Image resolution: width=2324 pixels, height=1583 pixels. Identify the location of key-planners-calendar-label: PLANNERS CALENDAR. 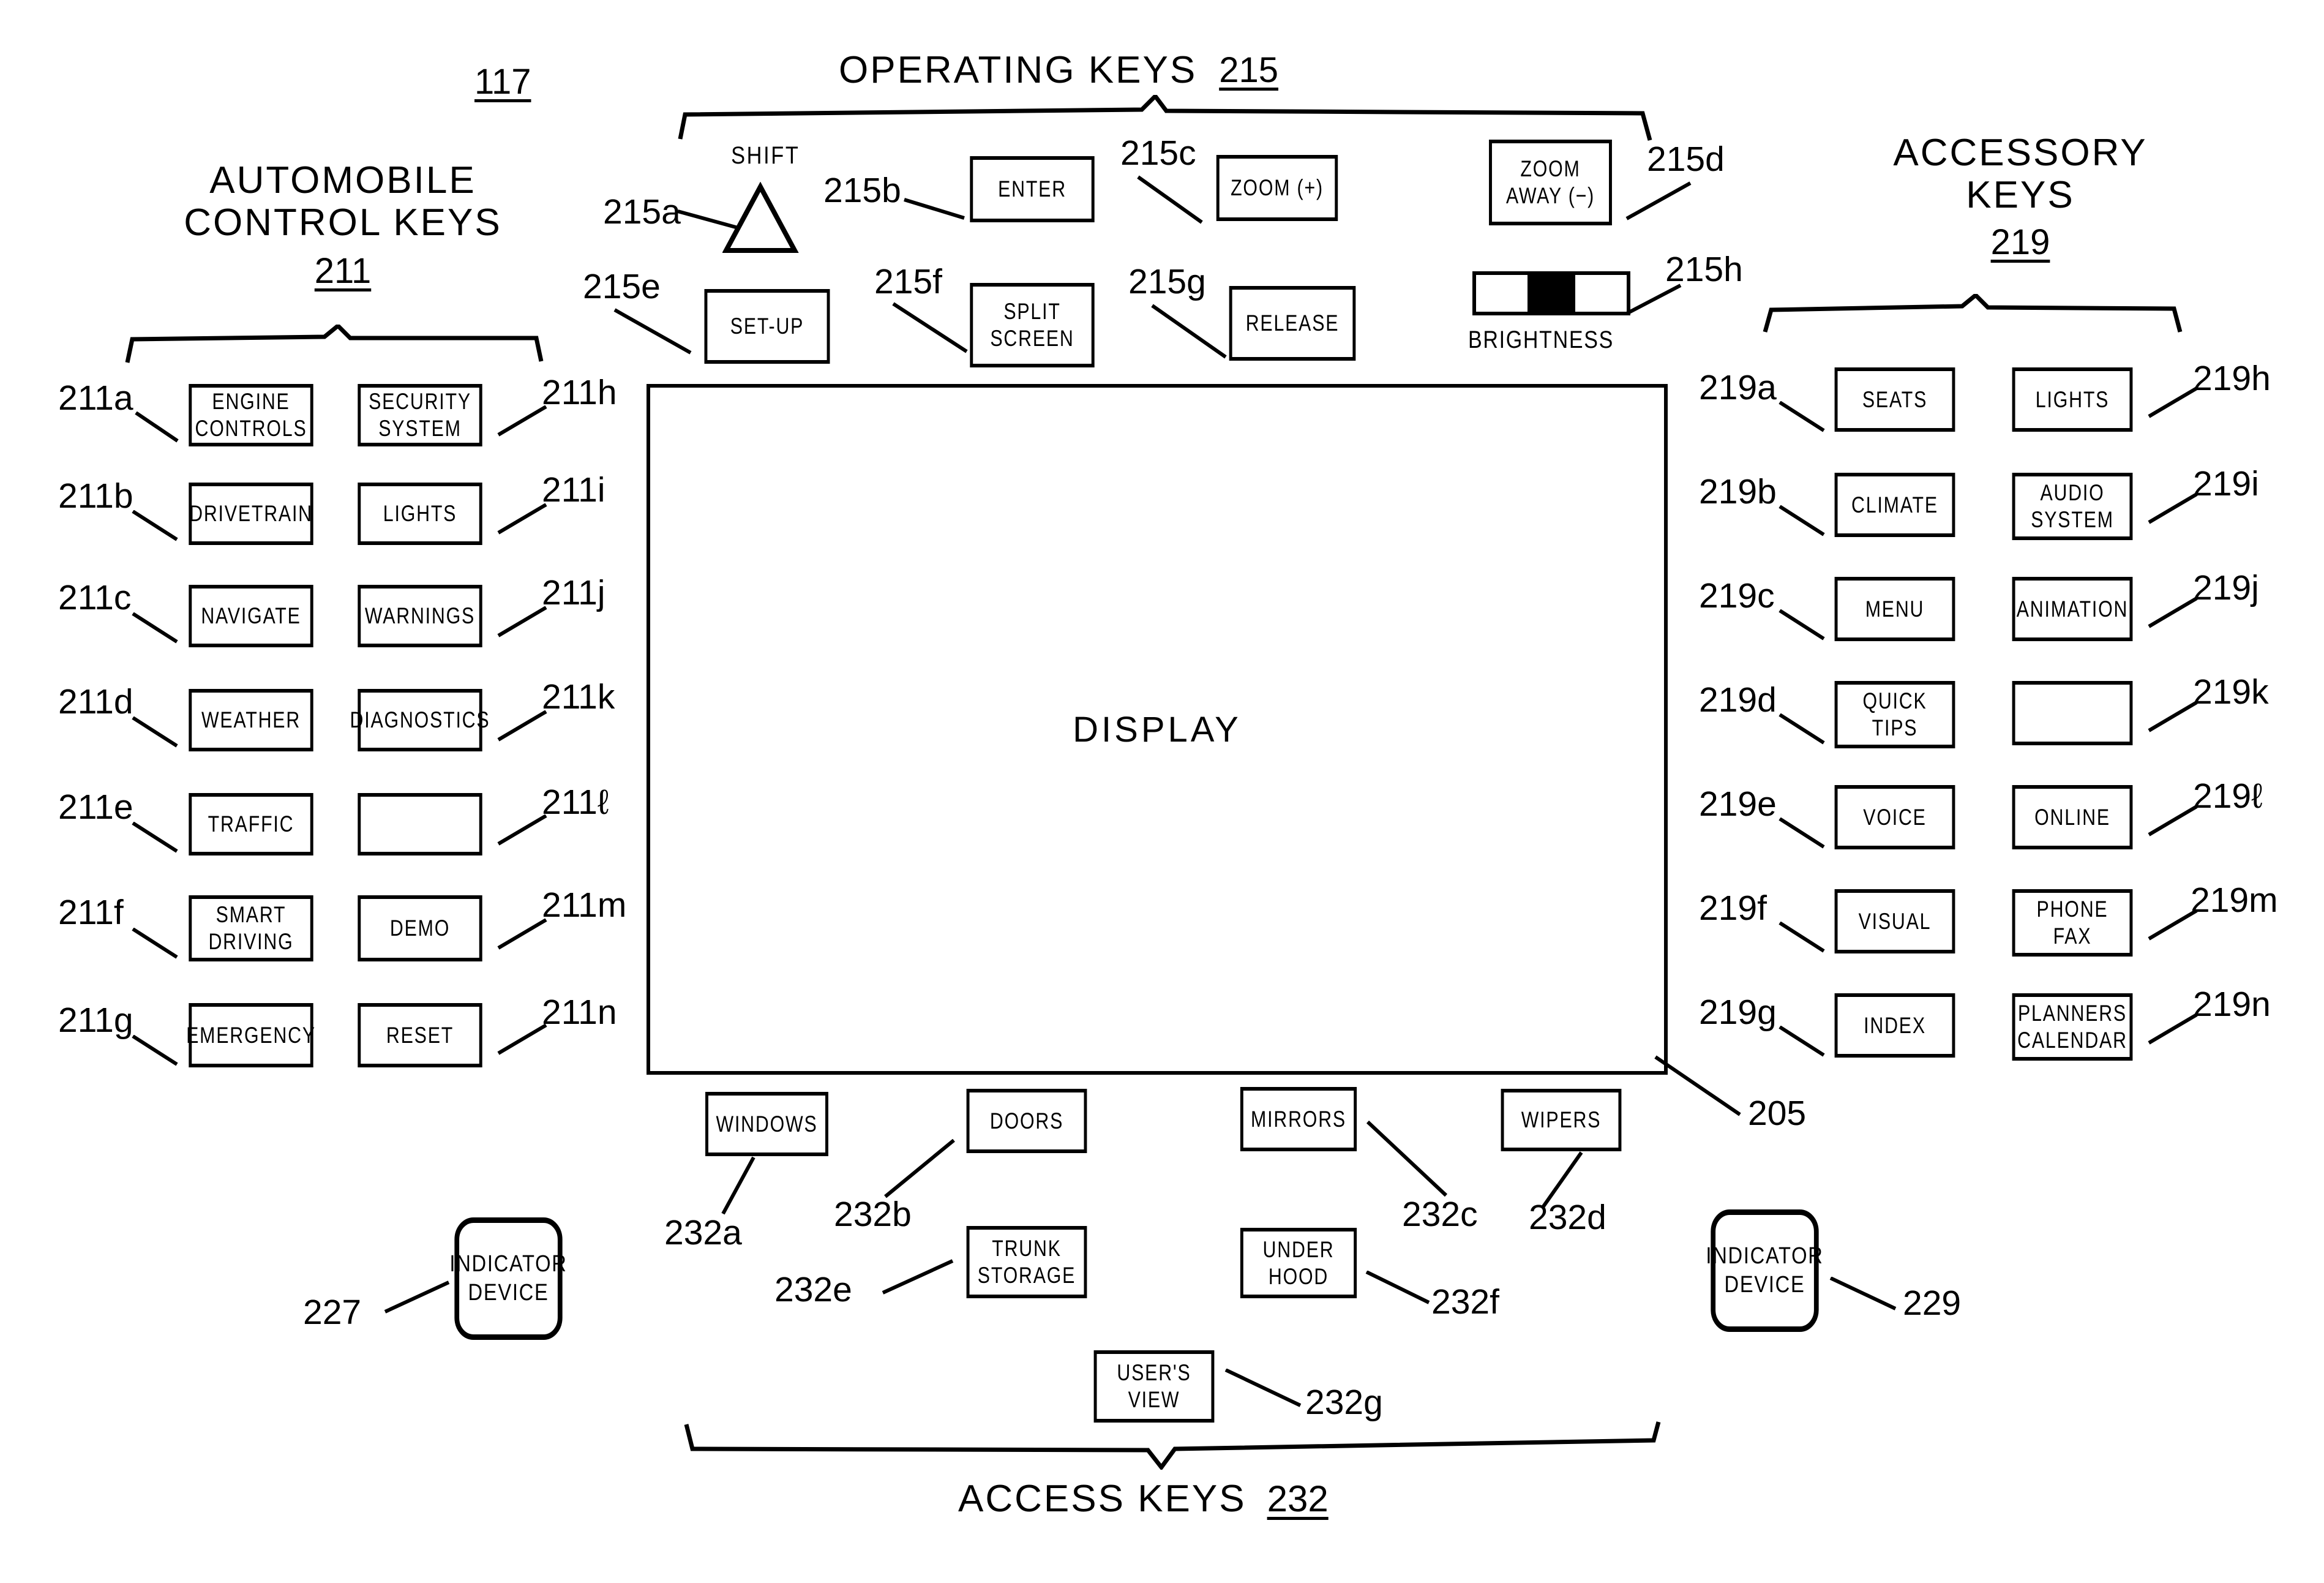
(2072, 1027).